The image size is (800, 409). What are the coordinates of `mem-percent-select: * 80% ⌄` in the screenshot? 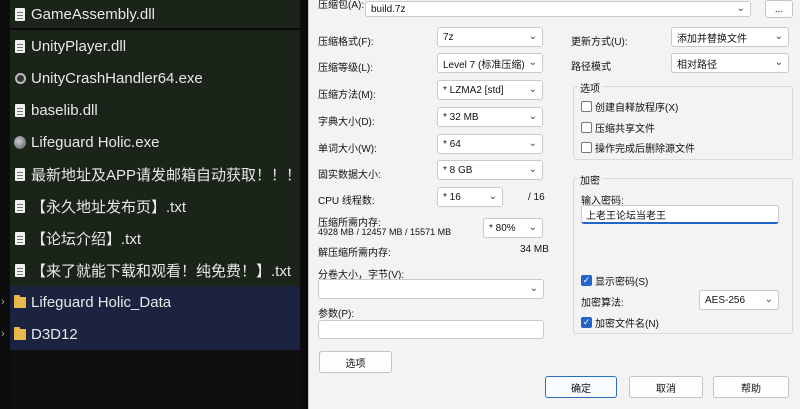 It's located at (513, 228).